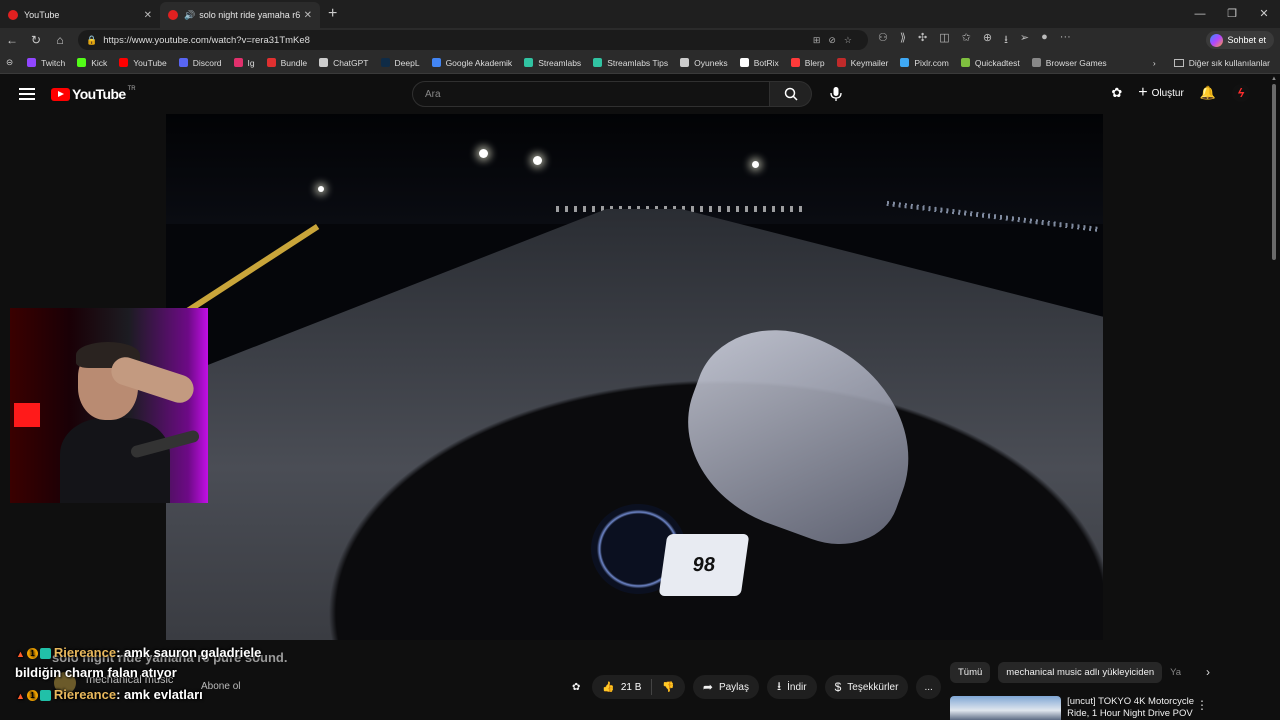 This screenshot has height=720, width=1280. What do you see at coordinates (922, 40) in the screenshot?
I see `puzzle-icon: ✣` at bounding box center [922, 40].